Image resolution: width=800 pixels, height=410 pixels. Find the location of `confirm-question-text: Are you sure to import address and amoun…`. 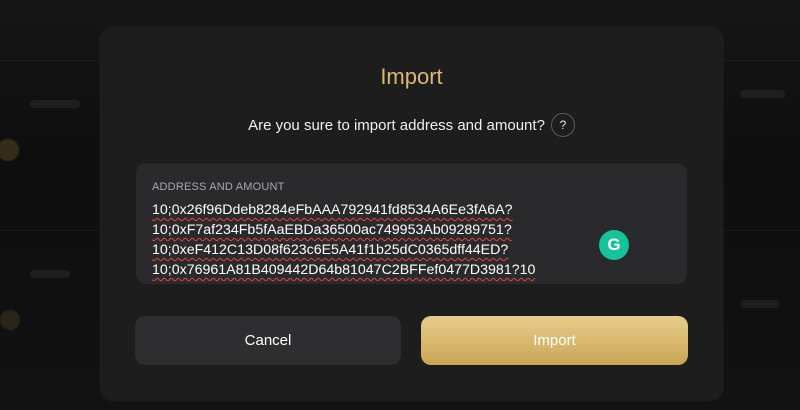

confirm-question-text: Are you sure to import address and amoun… is located at coordinates (396, 125).